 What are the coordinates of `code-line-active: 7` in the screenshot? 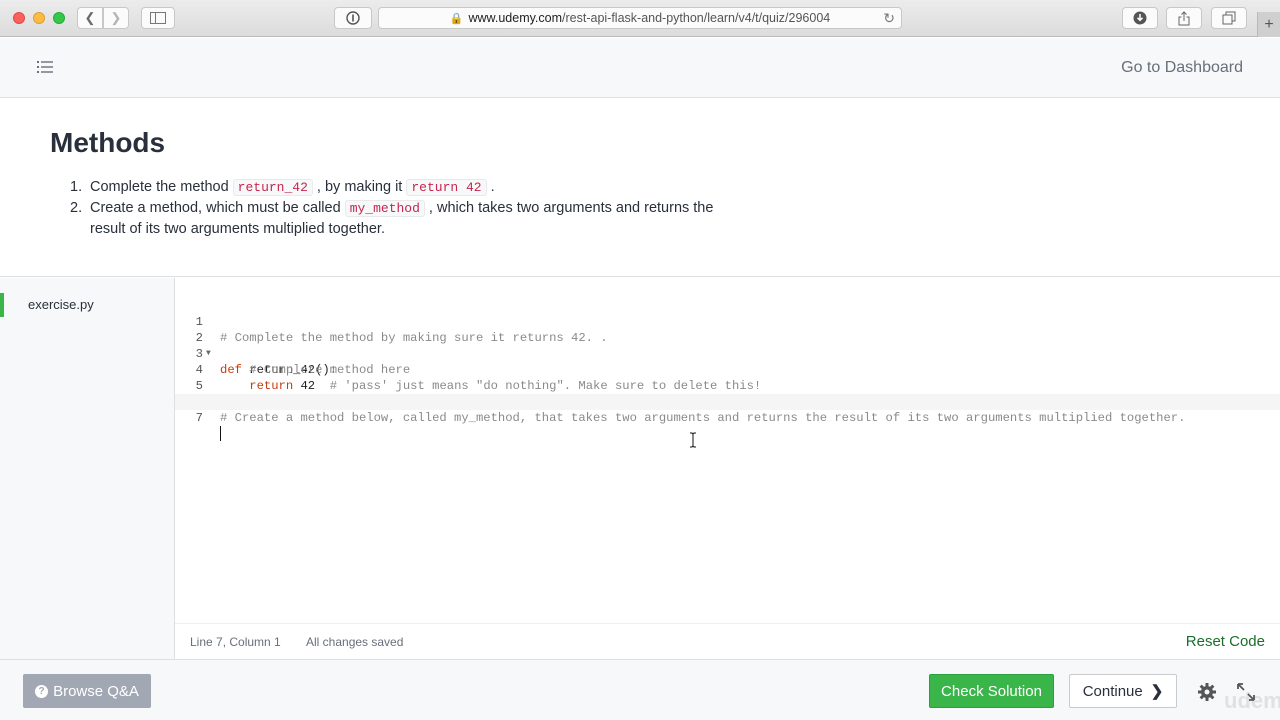 It's located at (727, 417).